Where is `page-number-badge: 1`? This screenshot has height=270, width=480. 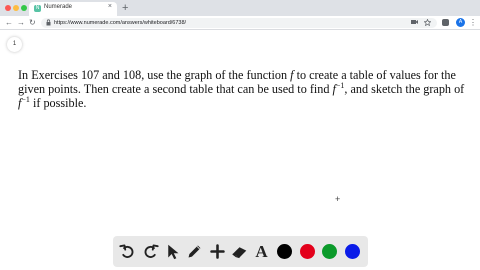 page-number-badge: 1 is located at coordinates (14, 44).